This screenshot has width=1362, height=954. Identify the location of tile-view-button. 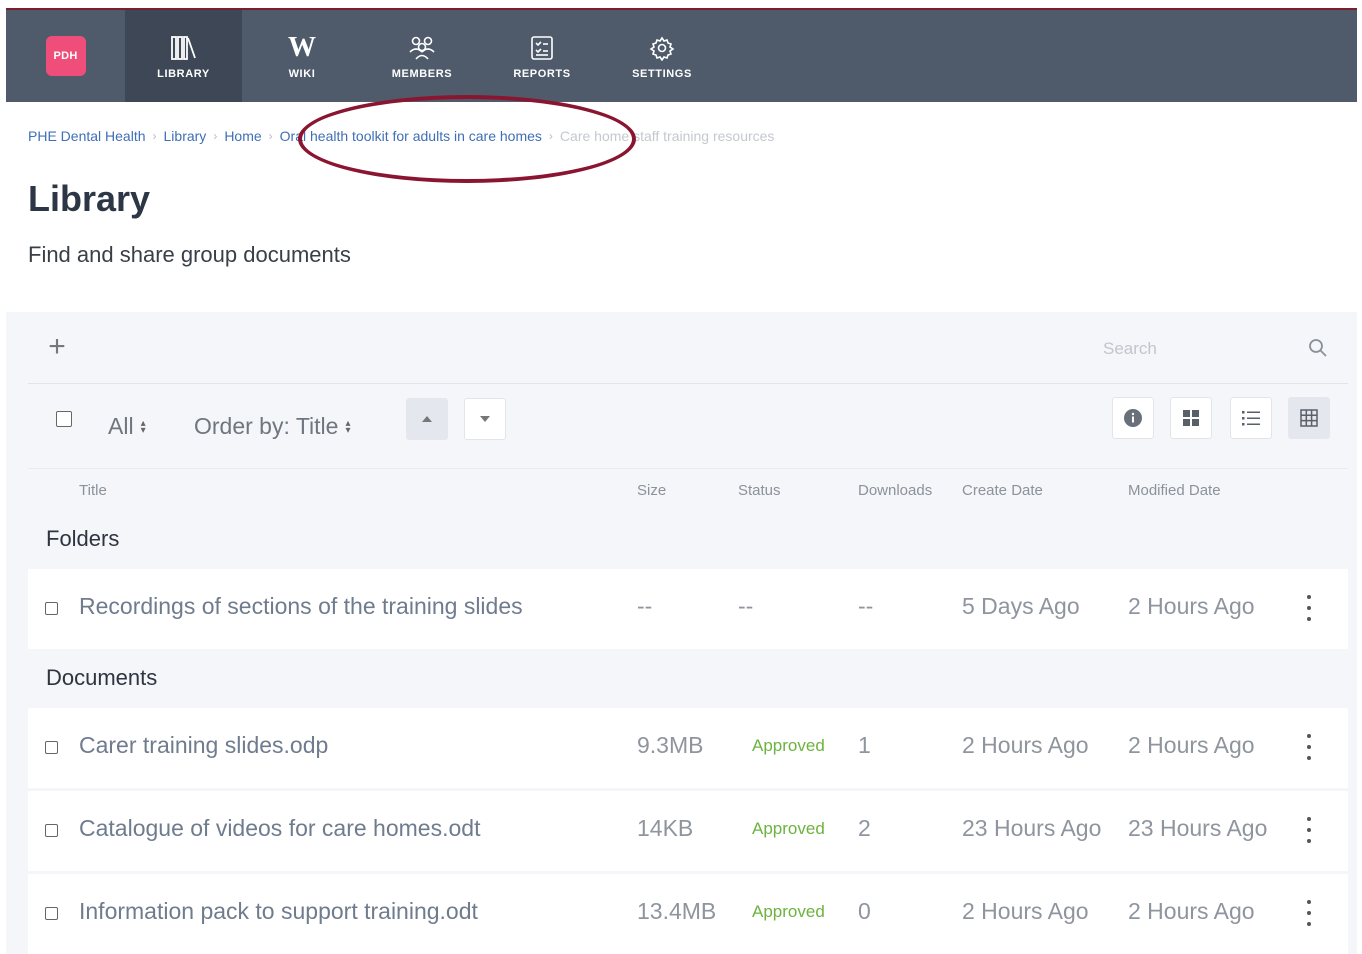
(1191, 418).